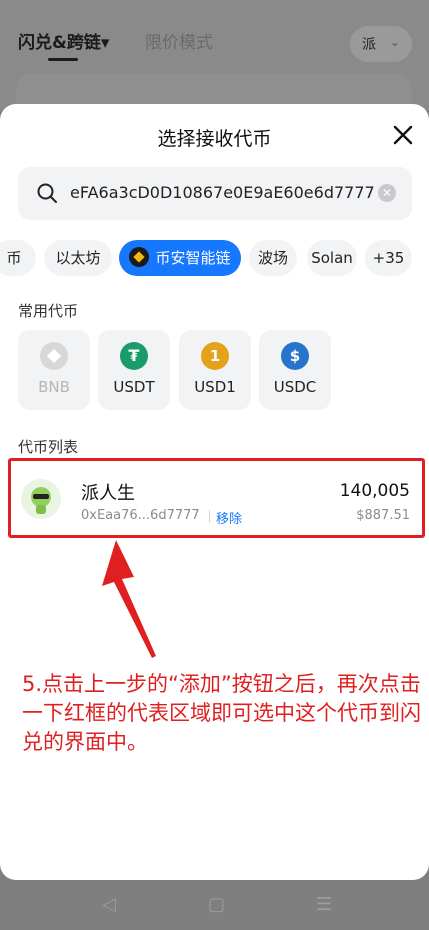 The height and width of the screenshot is (930, 429). Describe the element at coordinates (108, 493) in the screenshot. I see `token-name: 派人生` at that location.